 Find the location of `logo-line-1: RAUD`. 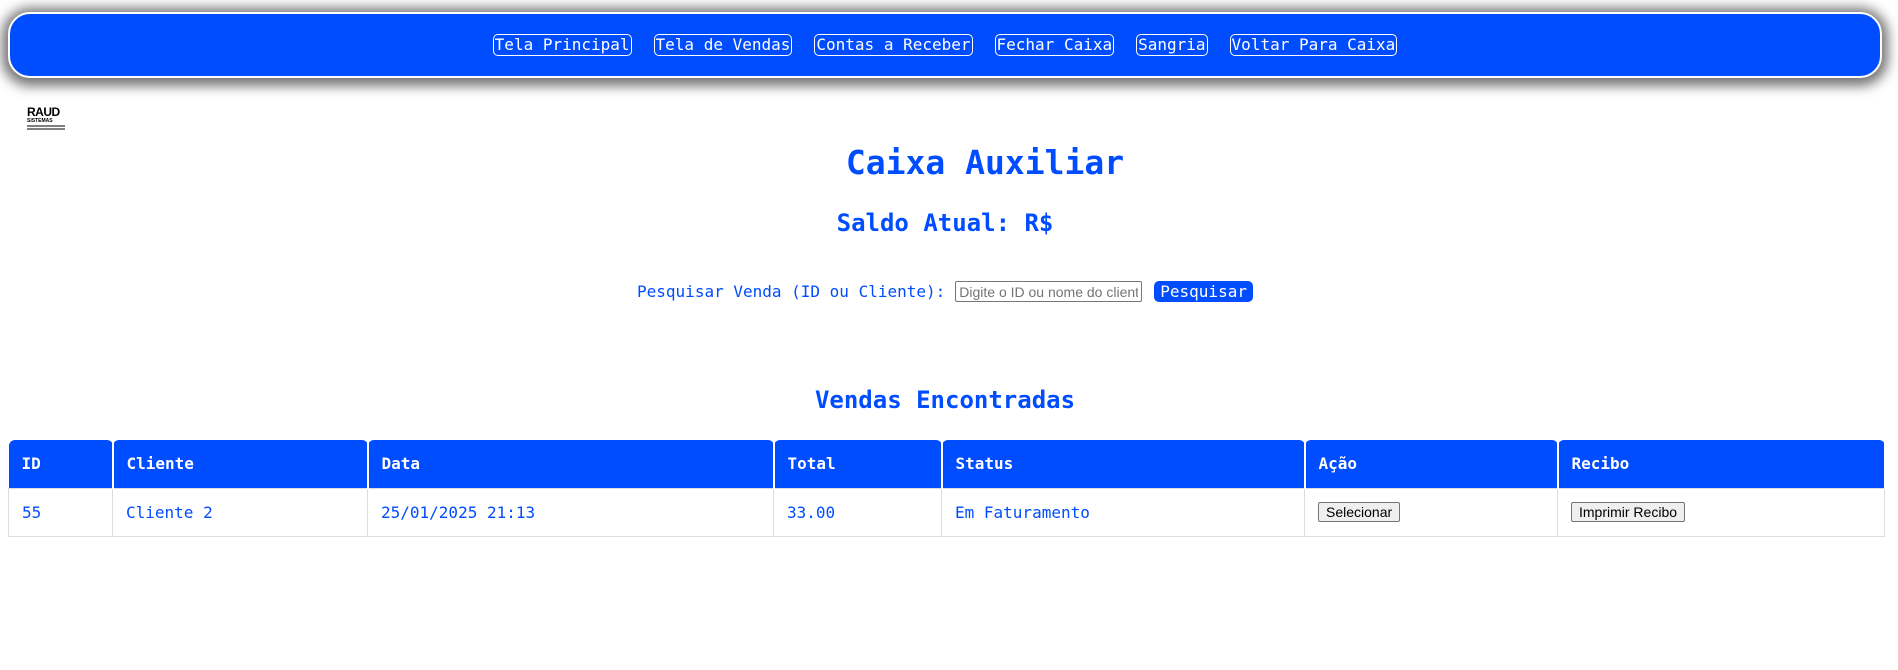

logo-line-1: RAUD is located at coordinates (43, 112).